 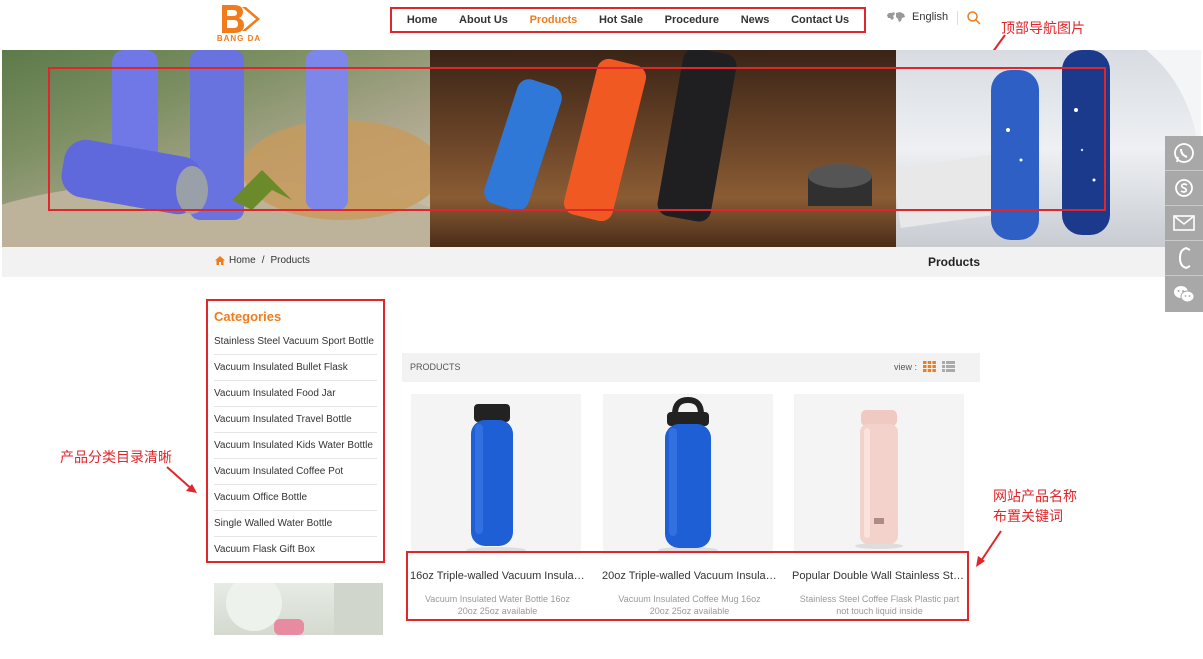 I want to click on whatsapp-icon, so click(x=1184, y=153).